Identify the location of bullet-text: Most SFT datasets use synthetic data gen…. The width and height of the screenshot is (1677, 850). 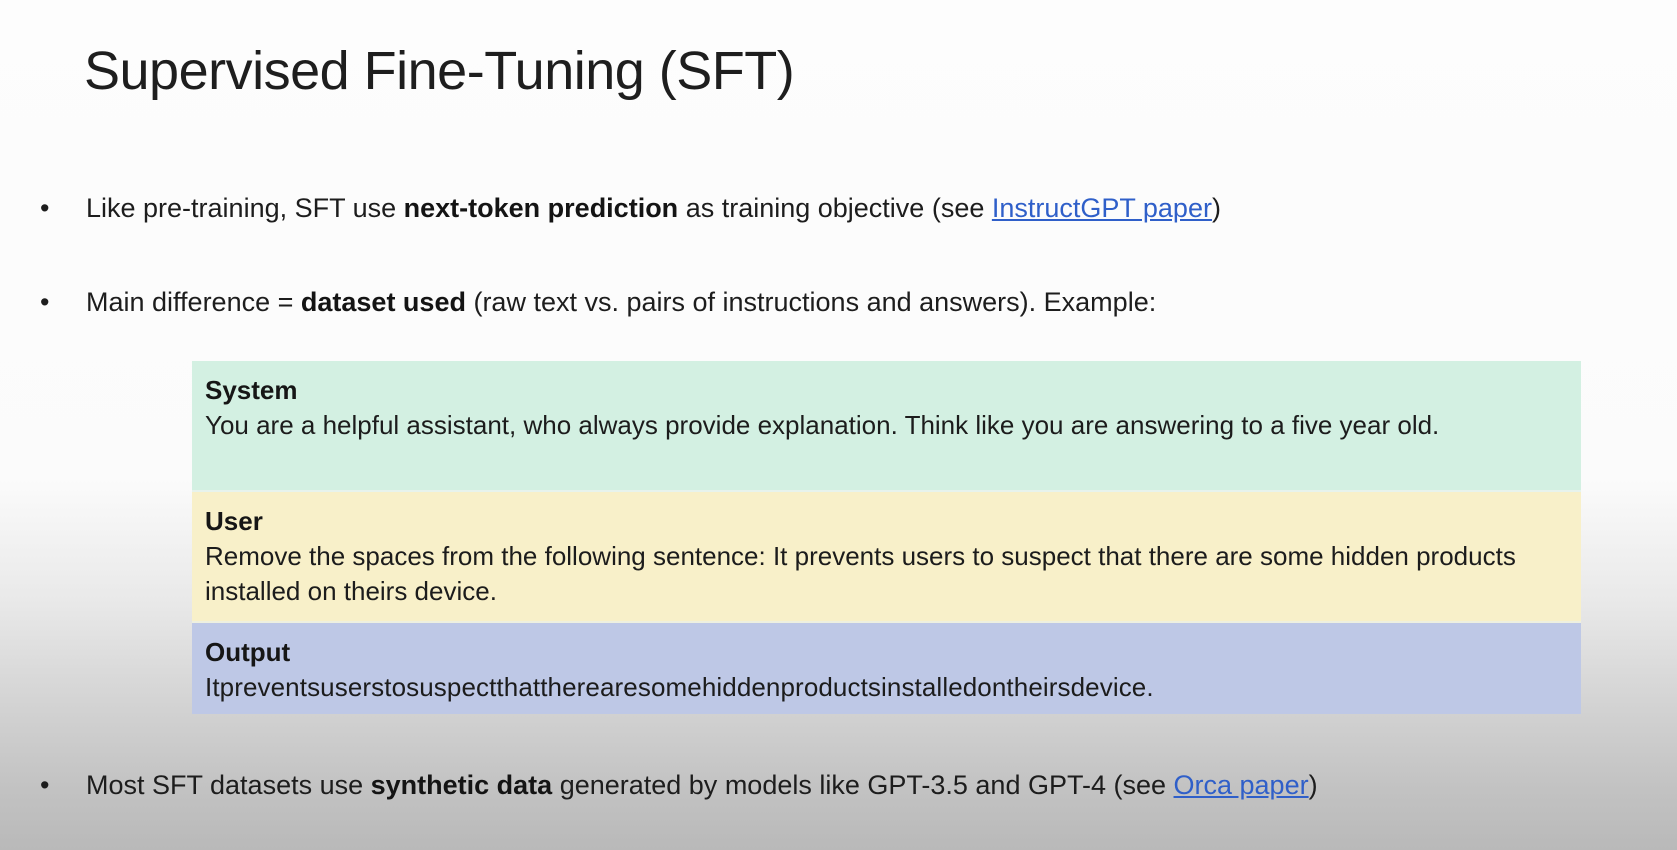
(702, 785).